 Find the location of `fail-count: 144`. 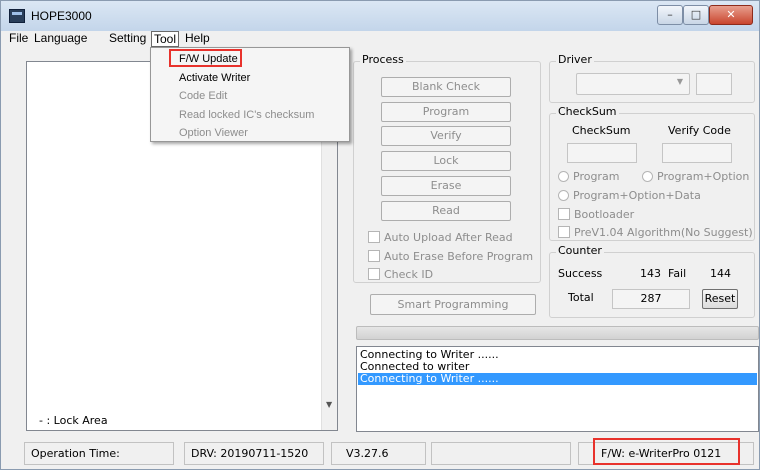

fail-count: 144 is located at coordinates (720, 273).